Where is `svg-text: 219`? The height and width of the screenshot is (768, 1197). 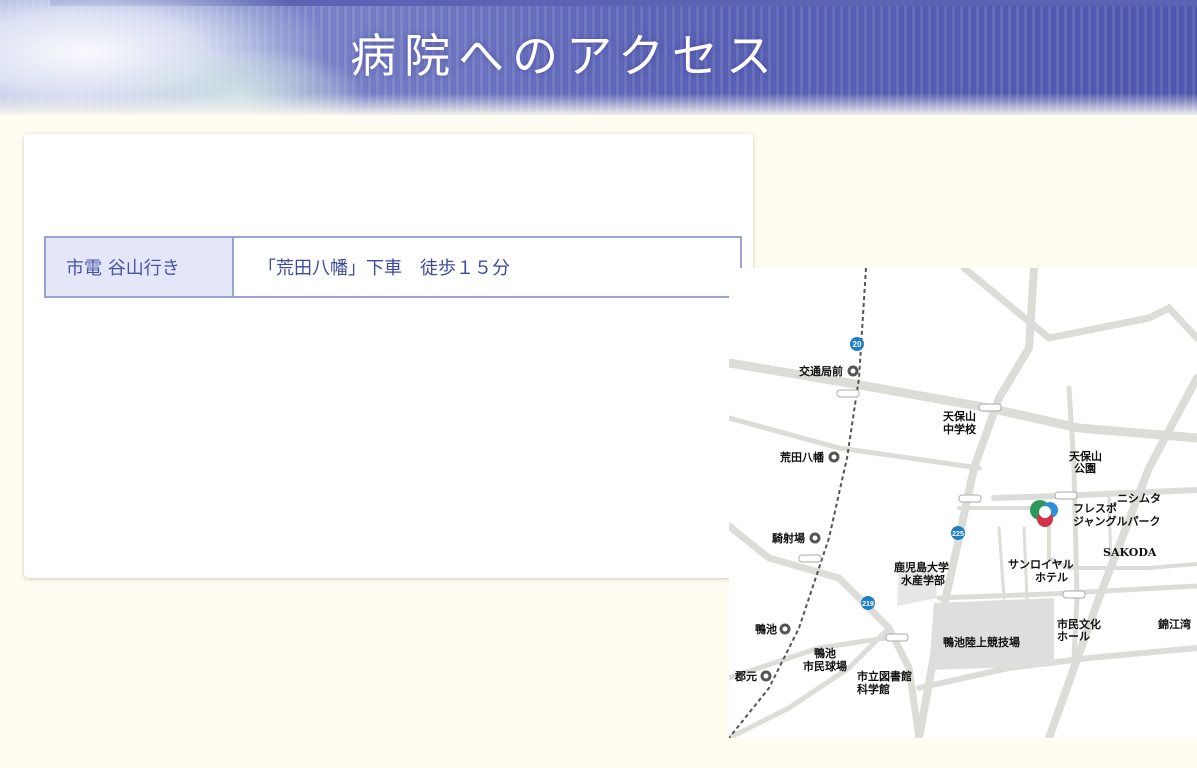 svg-text: 219 is located at coordinates (868, 604).